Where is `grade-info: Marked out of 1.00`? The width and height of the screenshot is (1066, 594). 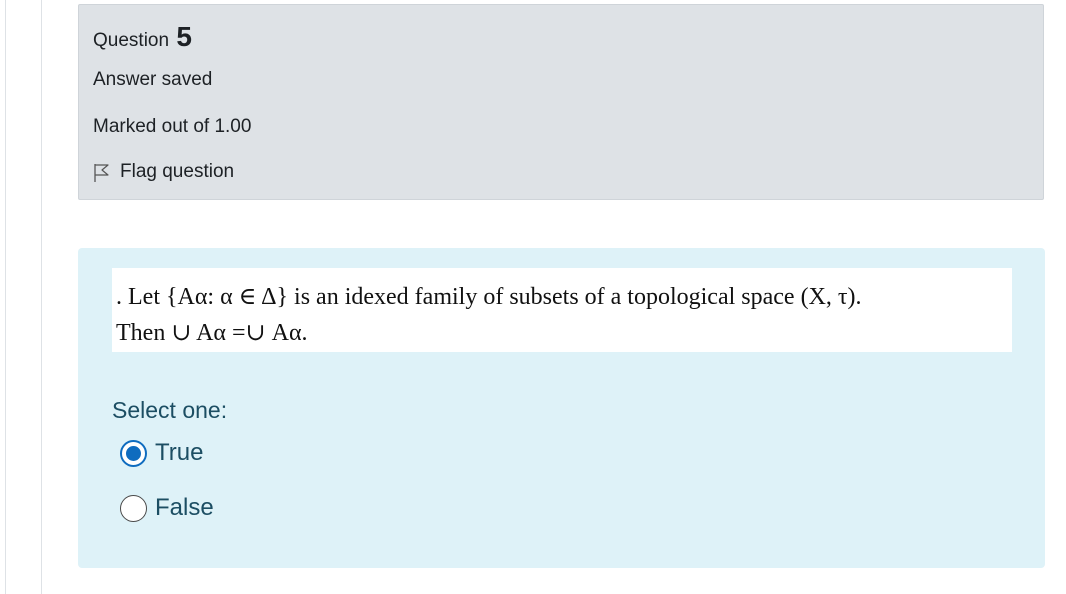
grade-info: Marked out of 1.00 is located at coordinates (172, 126).